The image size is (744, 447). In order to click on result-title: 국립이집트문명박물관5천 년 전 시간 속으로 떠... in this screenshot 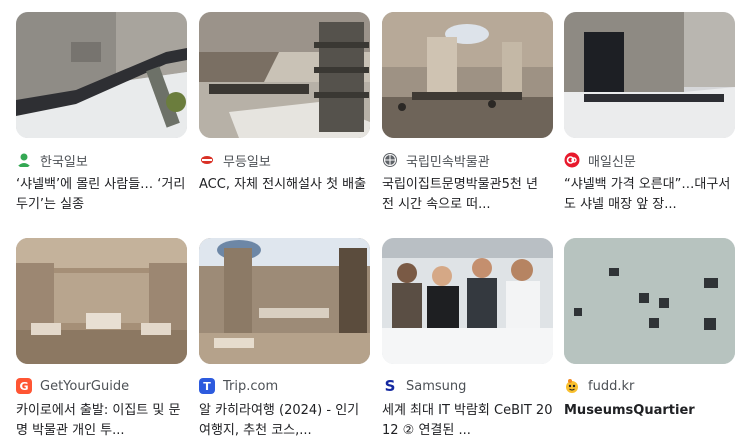, I will do `click(467, 195)`.